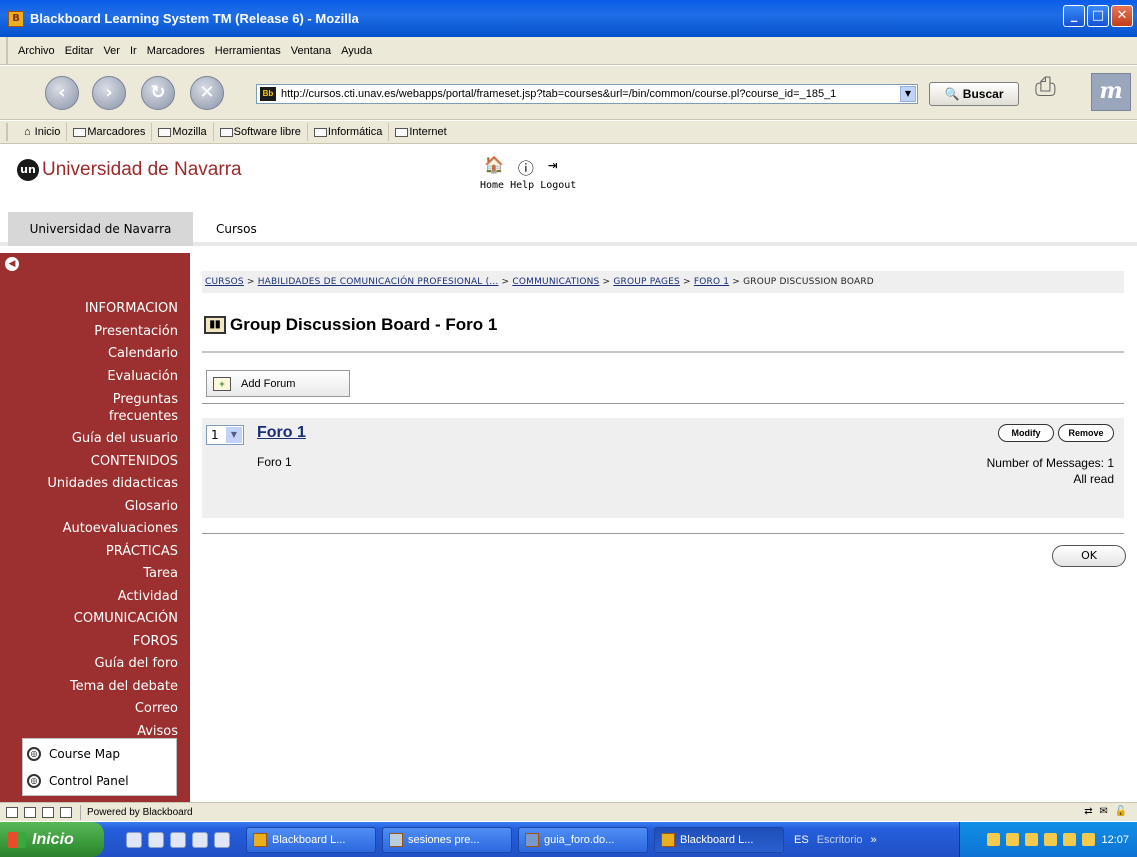 Image resolution: width=1137 pixels, height=857 pixels. Describe the element at coordinates (176, 51) in the screenshot. I see `menu-marcadores: Marcadores` at that location.